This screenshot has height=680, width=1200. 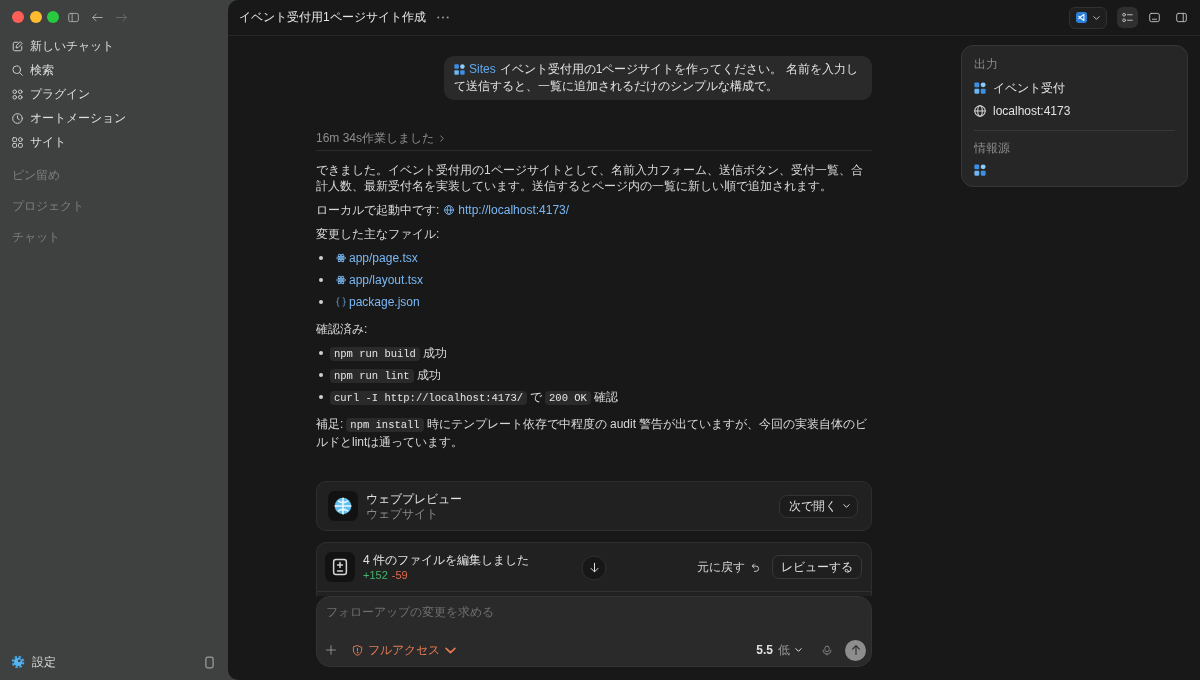 What do you see at coordinates (592, 433) in the screenshot?
I see `note-text: 補足: npm install 時にテンプレート依存で中程度の audit 警告が出ていますが、今回の実装自体のビルドとlintは通っています。` at bounding box center [592, 433].